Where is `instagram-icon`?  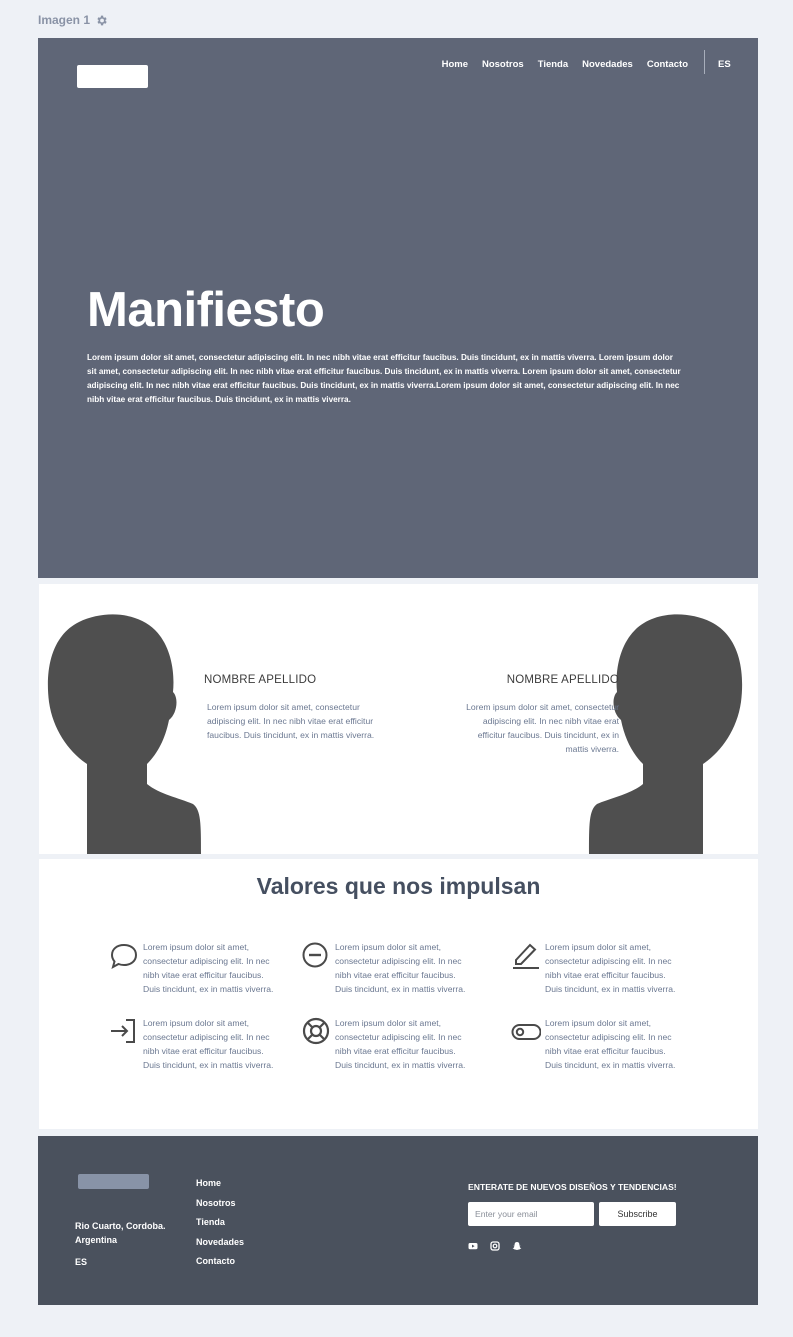 instagram-icon is located at coordinates (495, 1246).